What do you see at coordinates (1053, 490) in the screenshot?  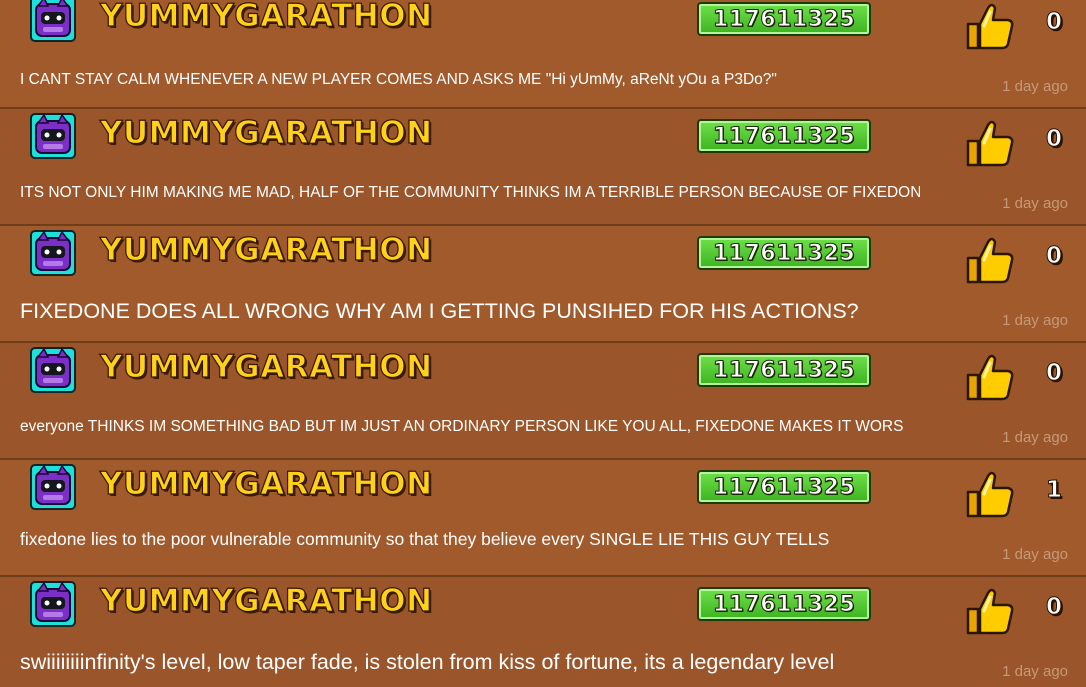 I see `like-count: 1` at bounding box center [1053, 490].